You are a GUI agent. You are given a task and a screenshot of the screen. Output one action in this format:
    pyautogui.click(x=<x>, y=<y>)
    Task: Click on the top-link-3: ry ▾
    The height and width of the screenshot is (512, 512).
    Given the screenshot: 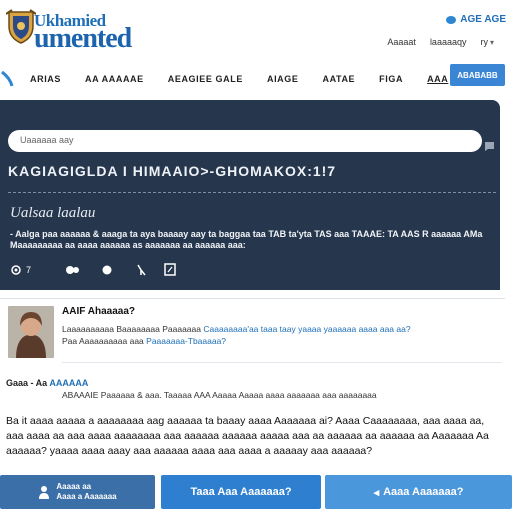 What is the action you would take?
    pyautogui.click(x=487, y=42)
    